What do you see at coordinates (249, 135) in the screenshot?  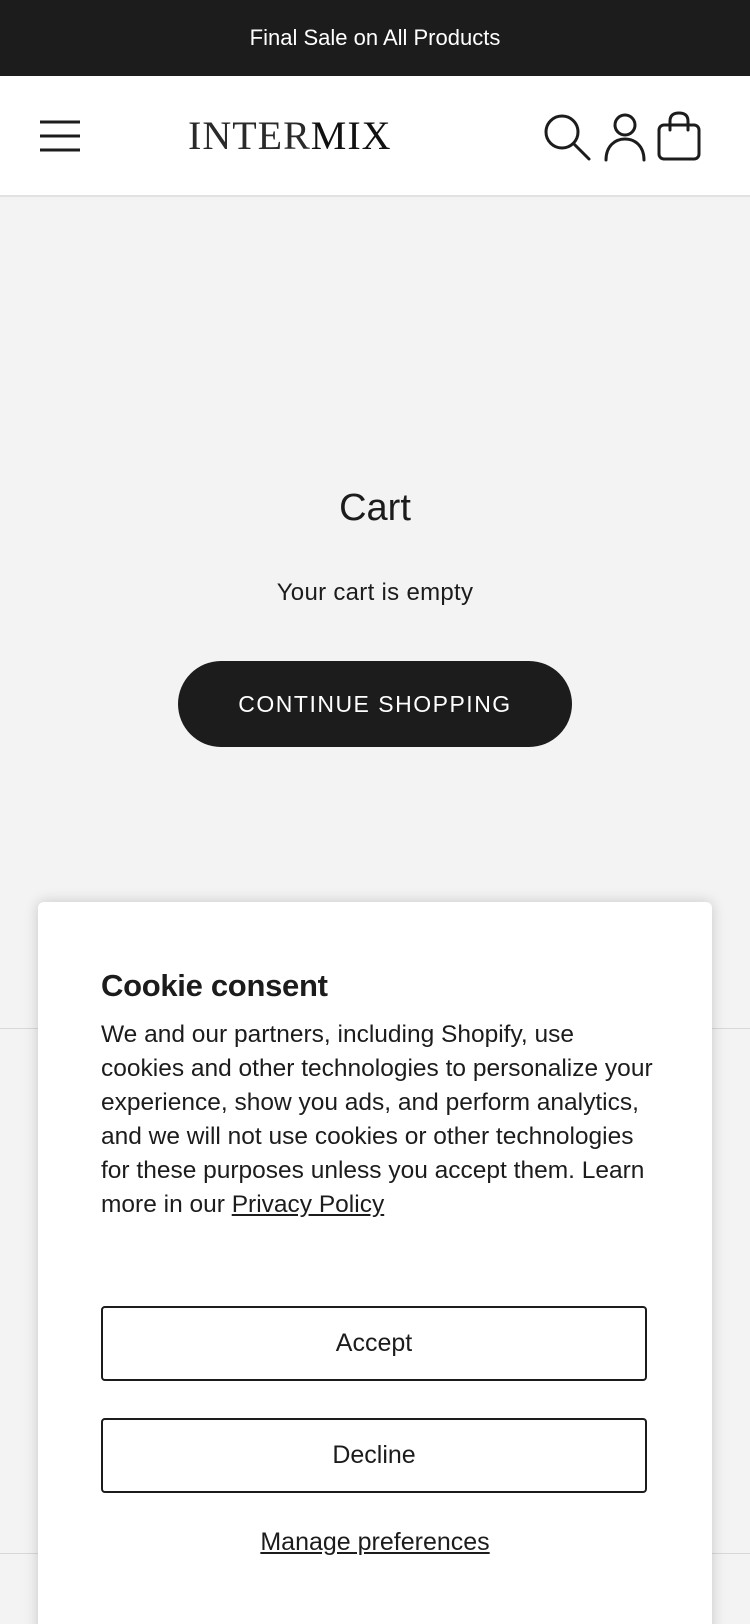 I see `logo-text-inter: INTER` at bounding box center [249, 135].